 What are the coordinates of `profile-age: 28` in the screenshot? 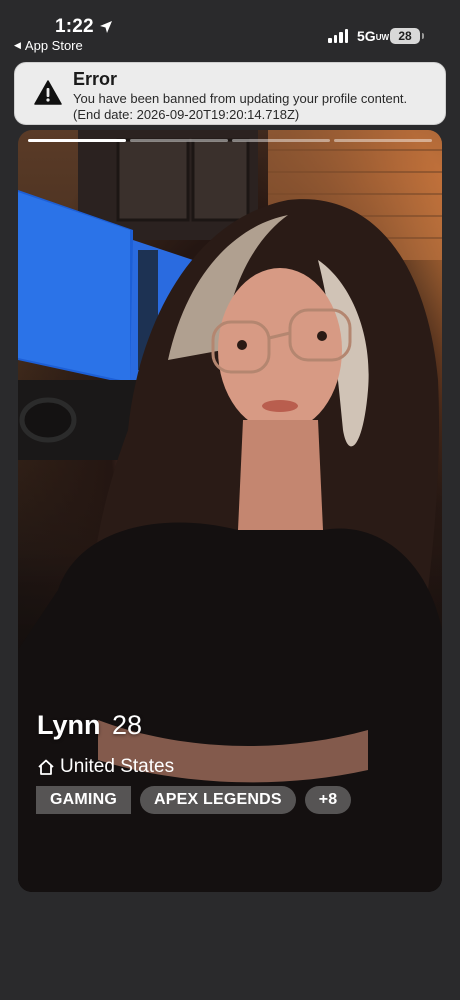 It's located at (127, 725).